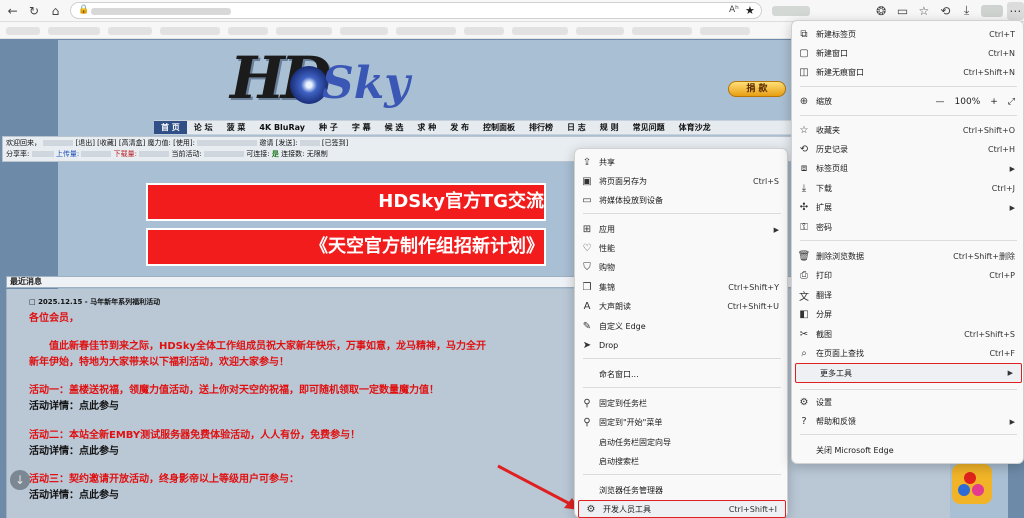 This screenshot has width=1024, height=518. I want to click on site-logo: HD Sky, so click(322, 78).